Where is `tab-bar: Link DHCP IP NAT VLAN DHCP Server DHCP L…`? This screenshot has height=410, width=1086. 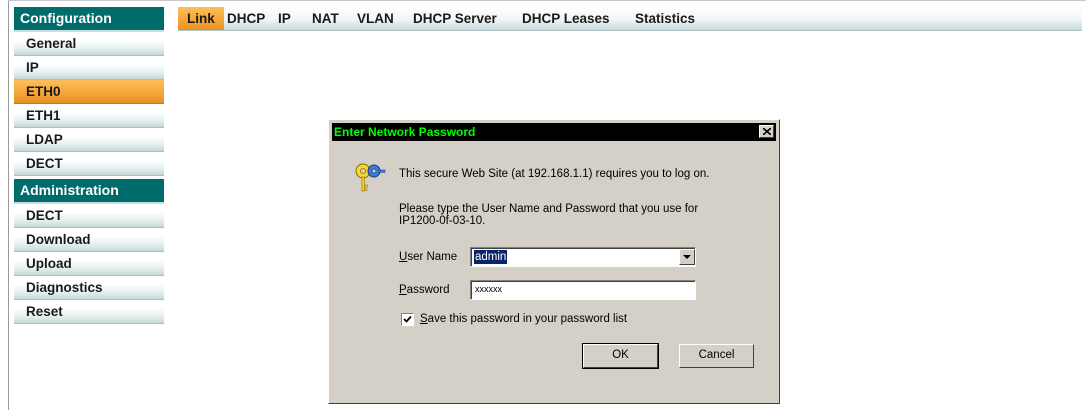 tab-bar: Link DHCP IP NAT VLAN DHCP Server DHCP L… is located at coordinates (630, 19).